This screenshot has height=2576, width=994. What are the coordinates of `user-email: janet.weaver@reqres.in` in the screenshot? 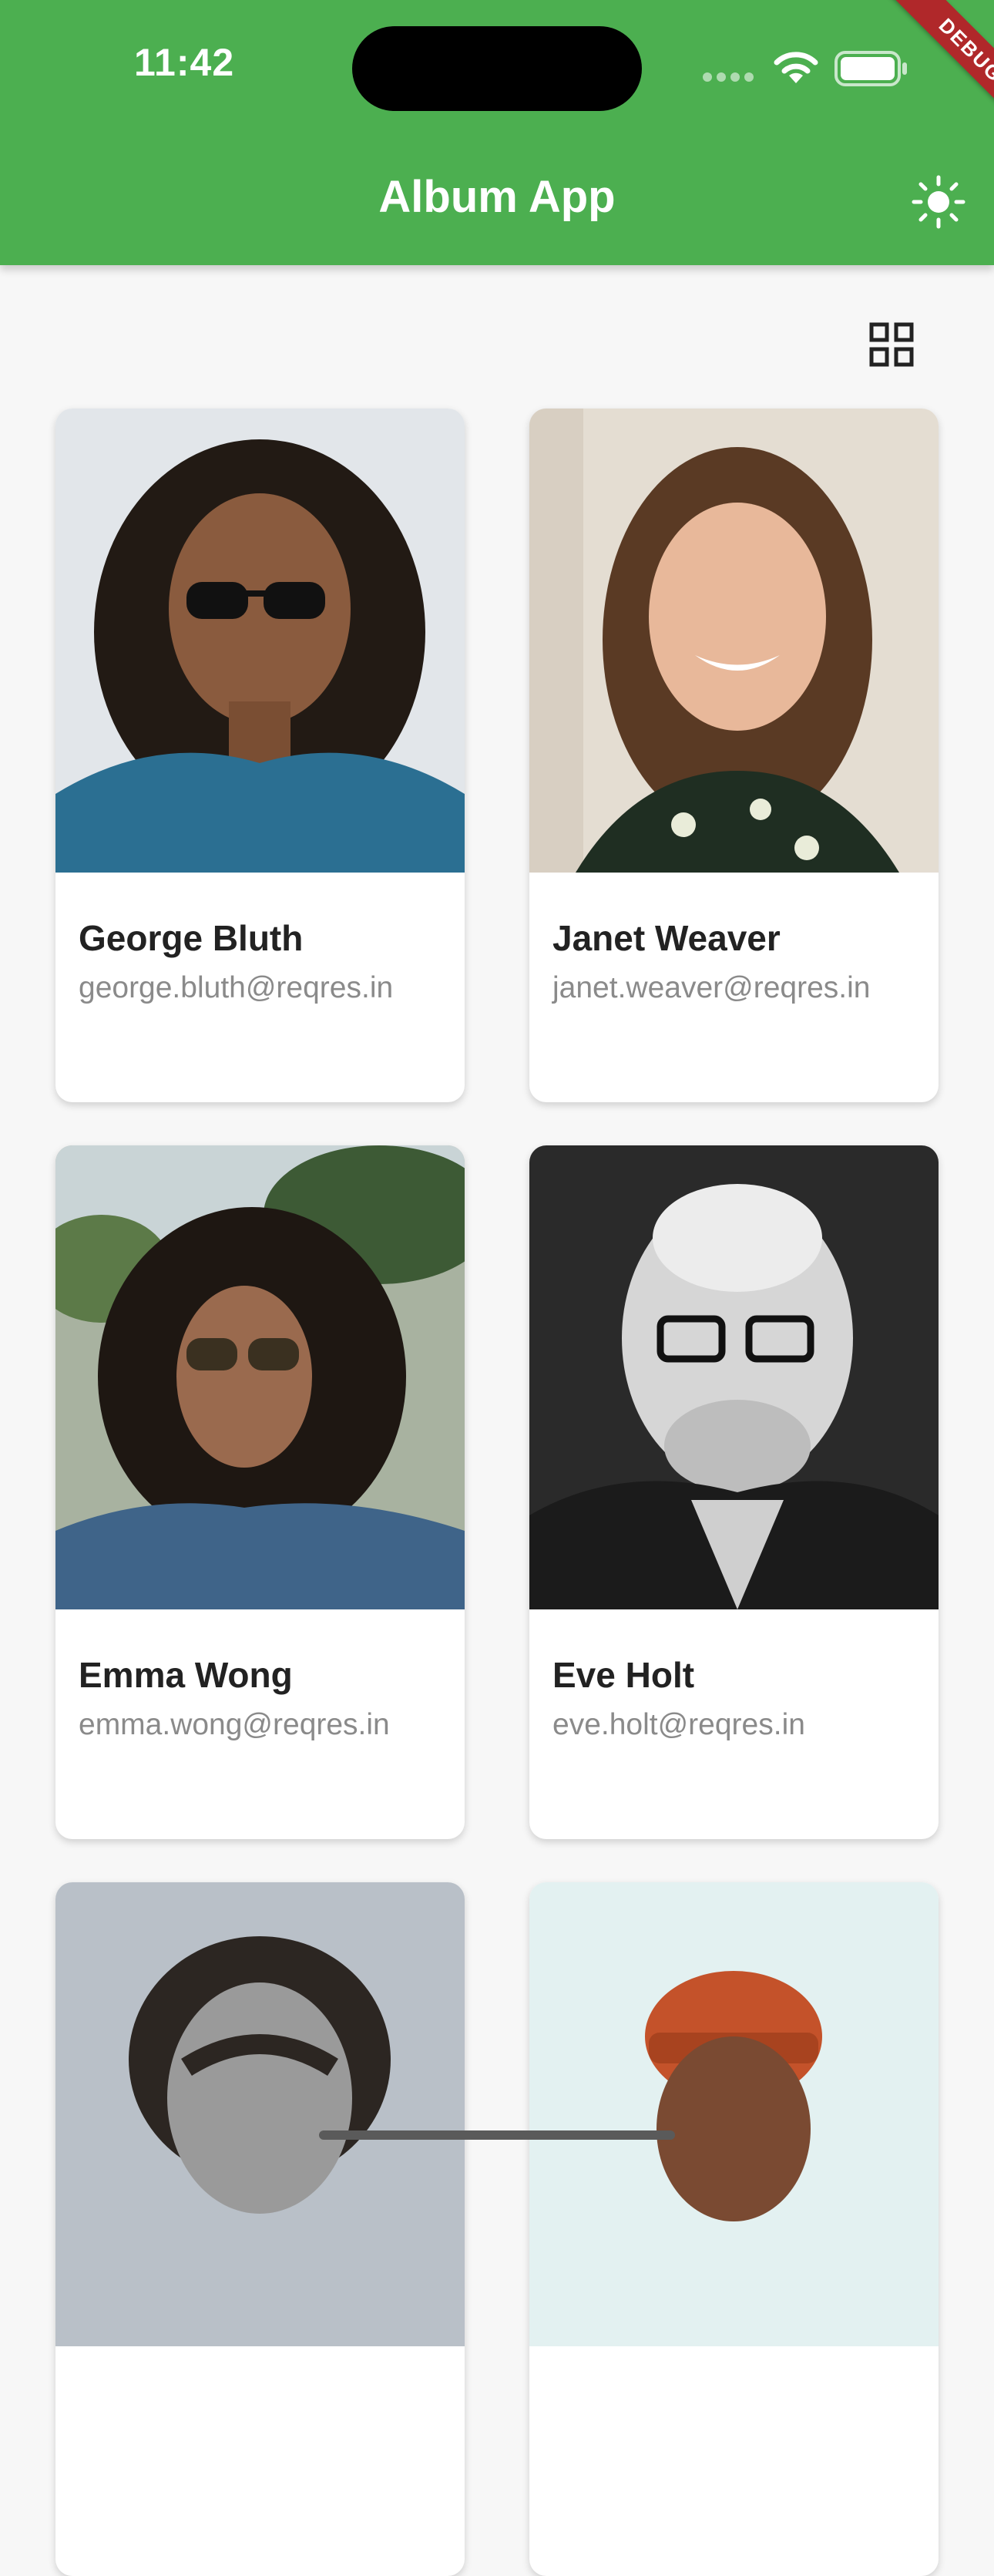 It's located at (711, 987).